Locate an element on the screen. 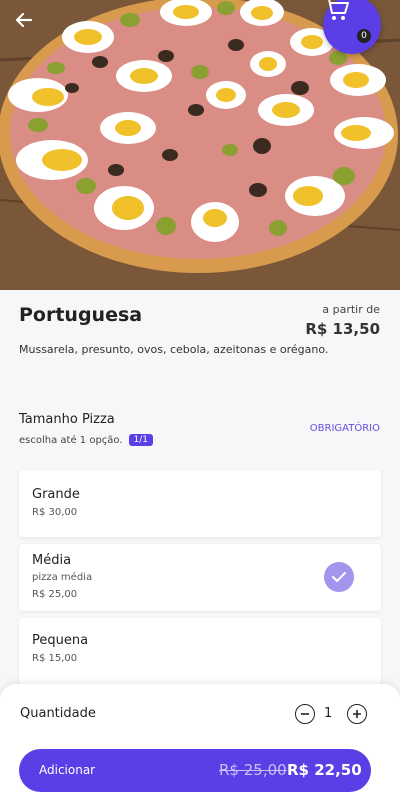  plus-icon is located at coordinates (357, 714).